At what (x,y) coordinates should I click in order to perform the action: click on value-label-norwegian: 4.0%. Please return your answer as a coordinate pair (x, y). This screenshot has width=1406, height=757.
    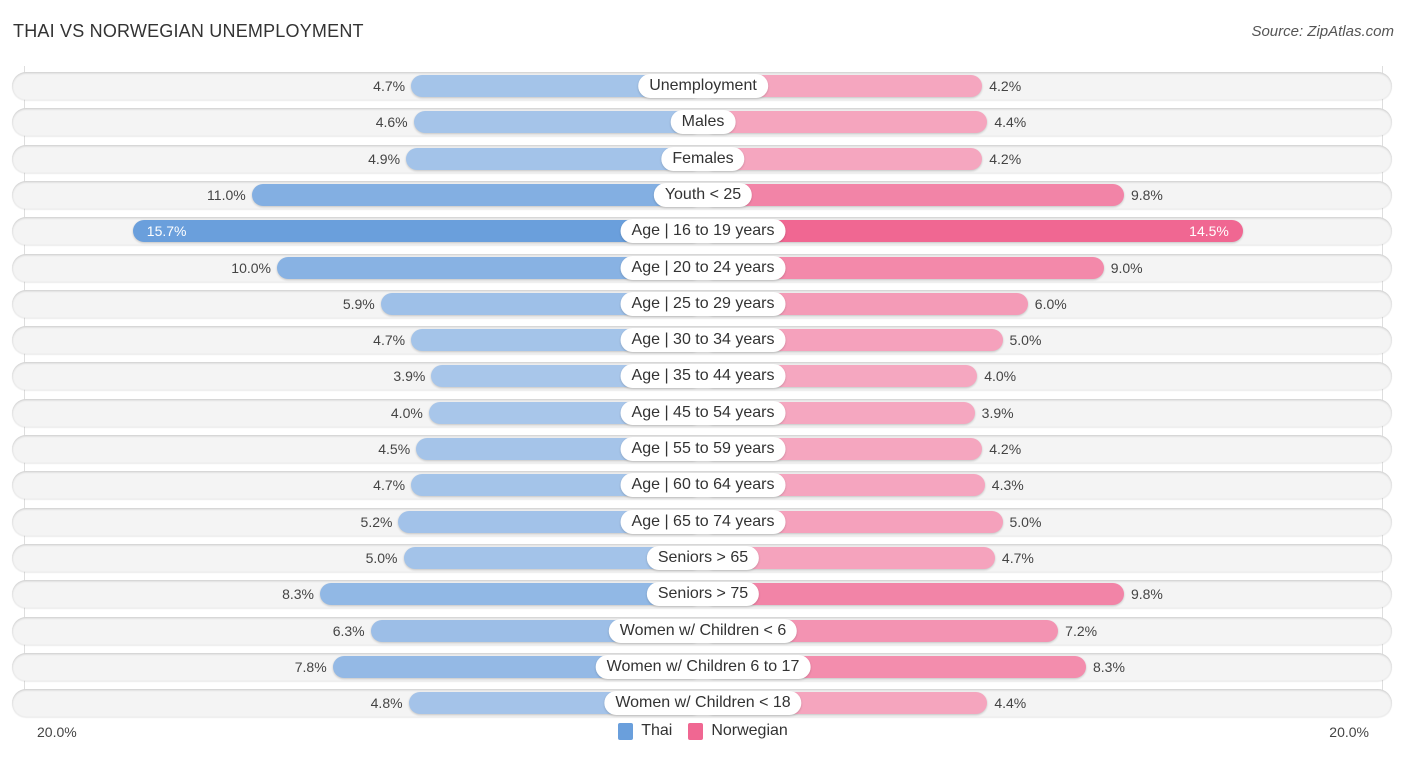
    Looking at the image, I should click on (1000, 376).